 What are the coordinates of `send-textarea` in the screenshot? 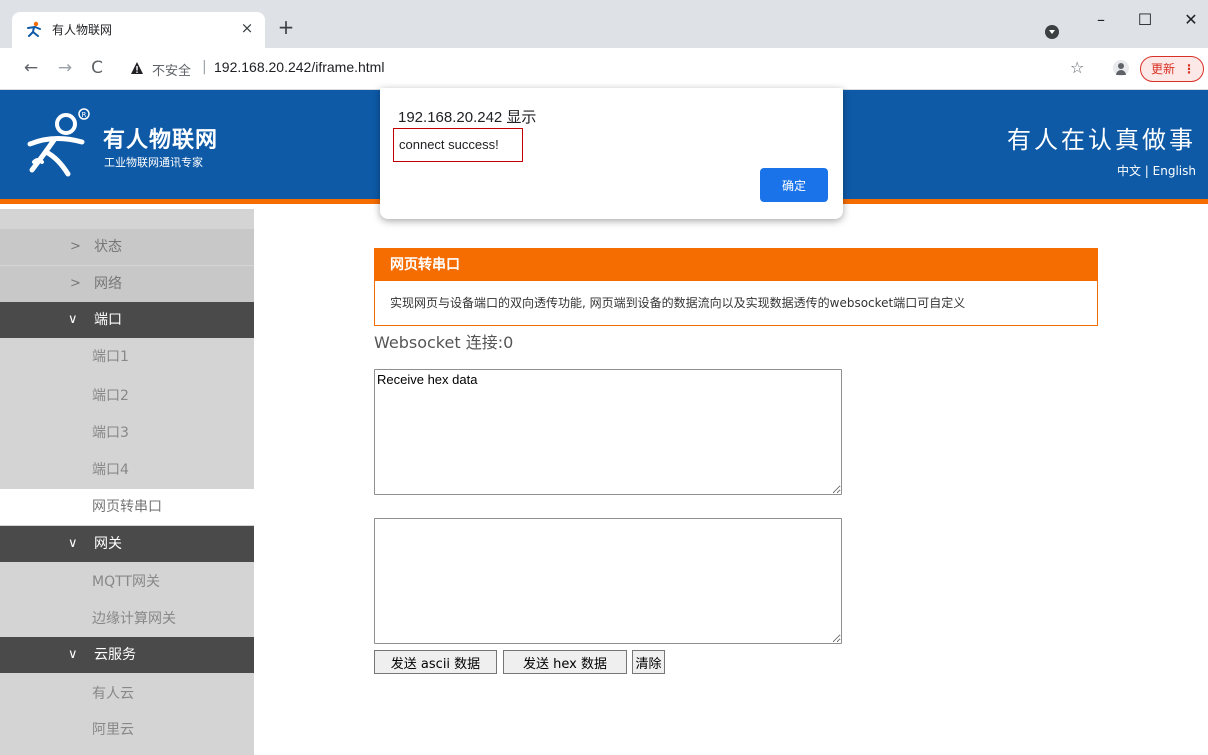 It's located at (608, 581).